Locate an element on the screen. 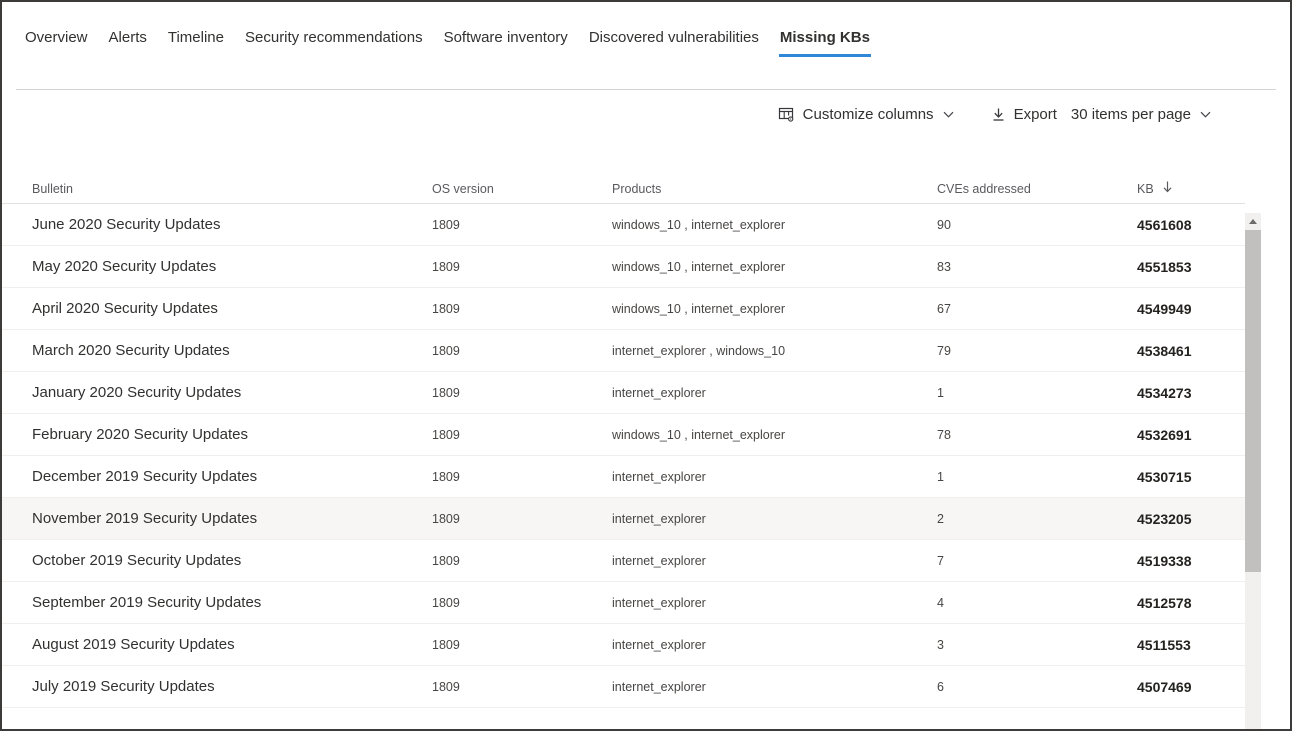 The width and height of the screenshot is (1292, 731). tab-overview: Overview is located at coordinates (56, 43).